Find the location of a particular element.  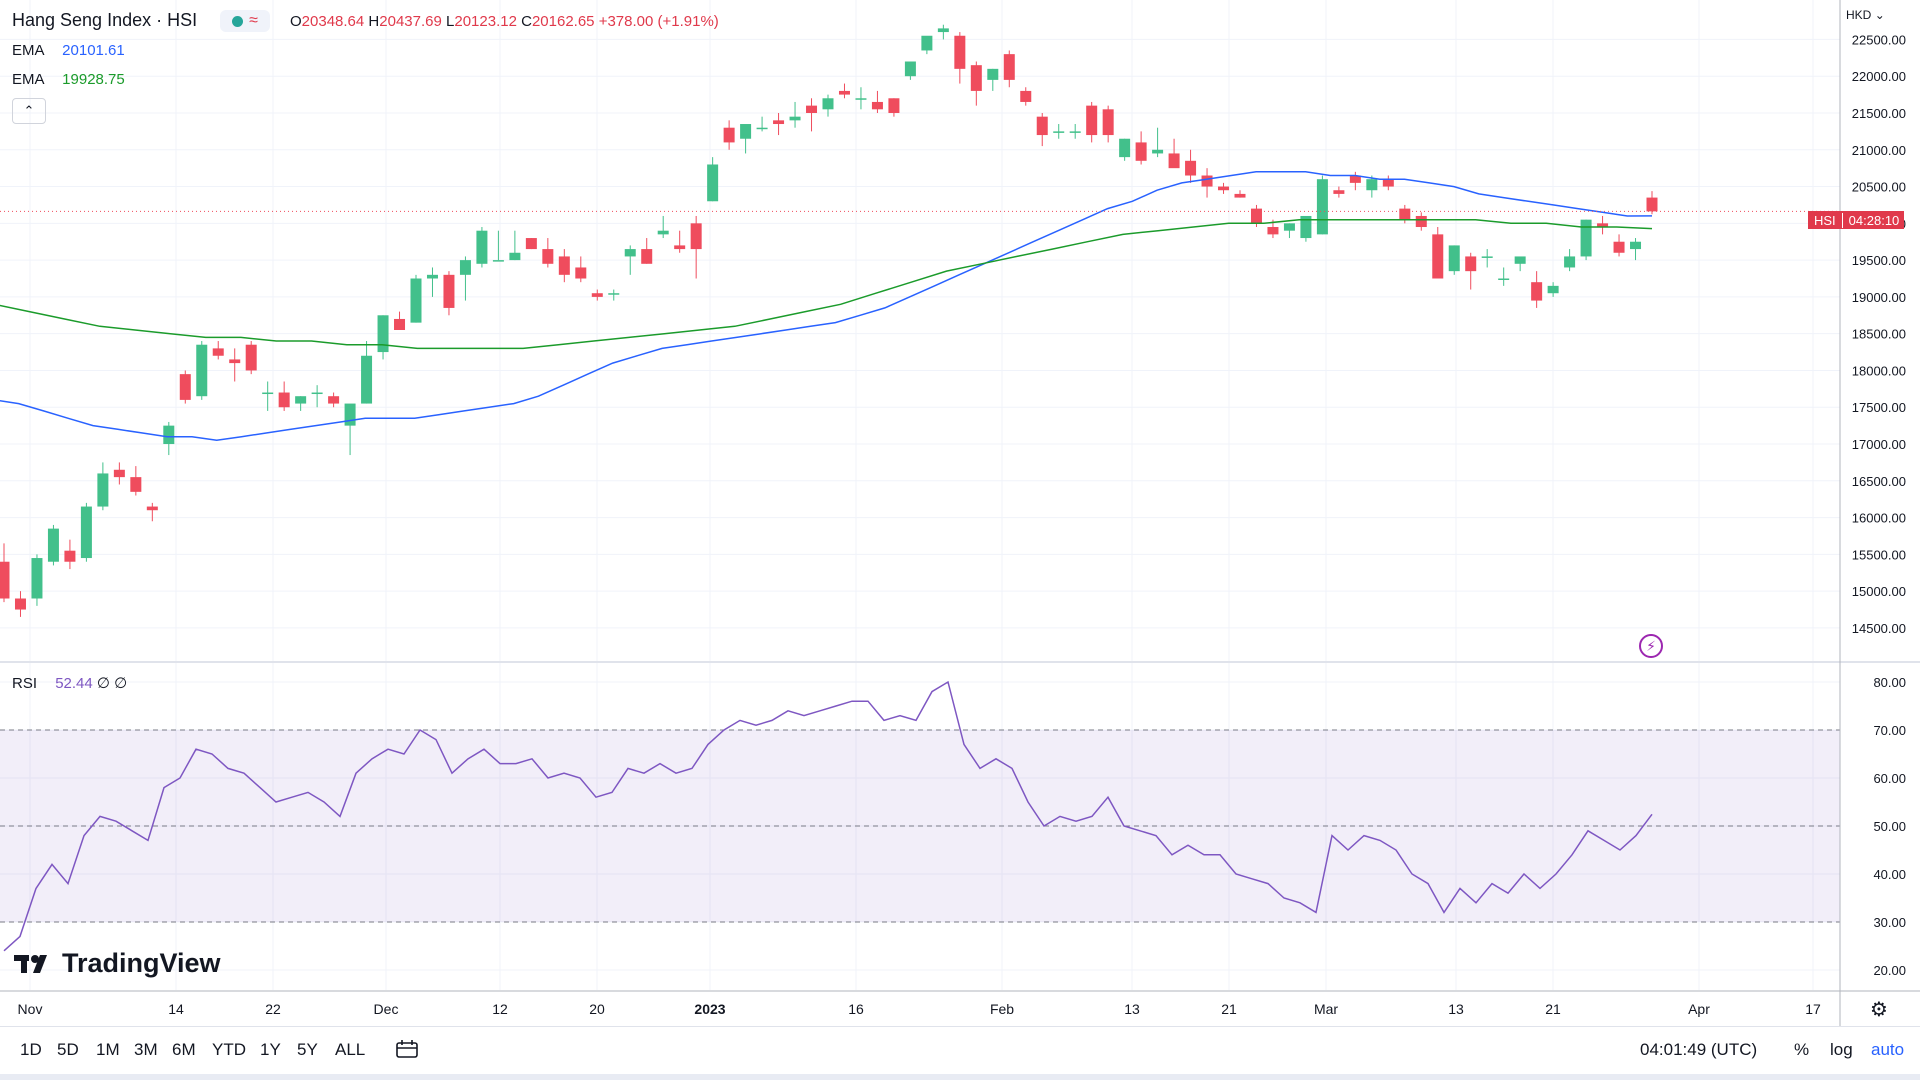

rsi-tick-label: 60.00 is located at coordinates (1889, 778).